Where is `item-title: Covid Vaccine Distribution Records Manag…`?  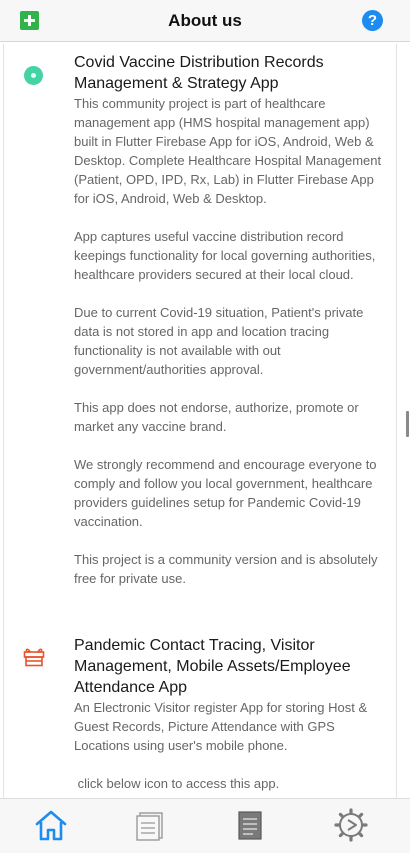 item-title: Covid Vaccine Distribution Records Manag… is located at coordinates (199, 73).